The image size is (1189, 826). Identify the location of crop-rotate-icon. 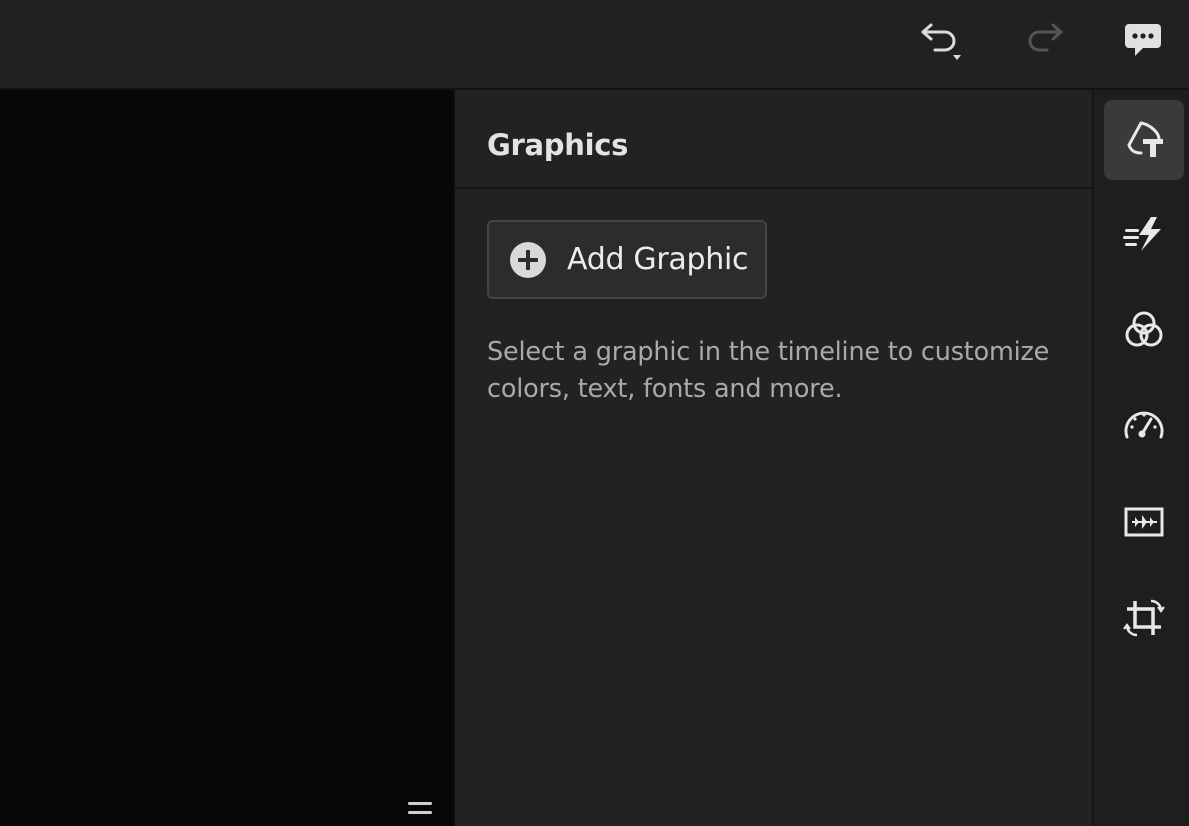
(1144, 620).